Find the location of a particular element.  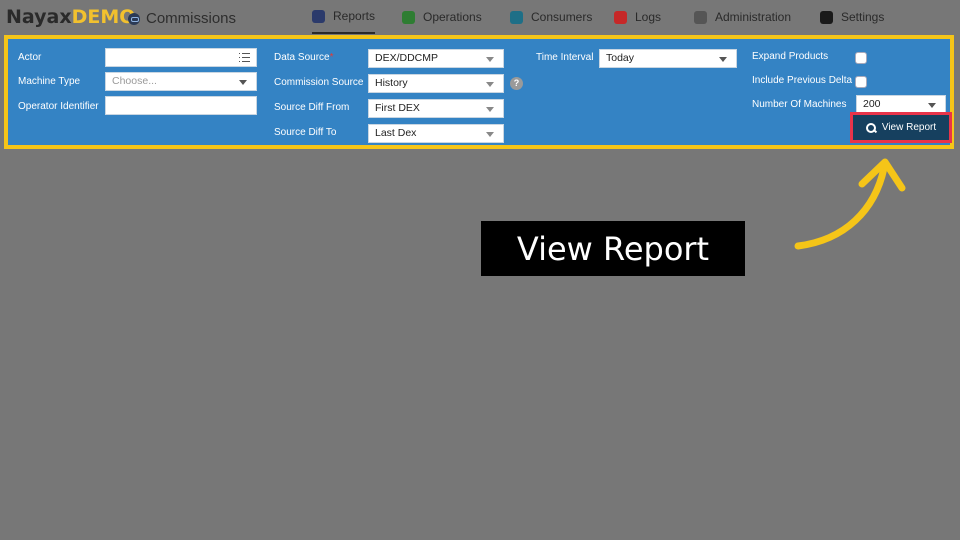

help-icon: ? is located at coordinates (516, 83).